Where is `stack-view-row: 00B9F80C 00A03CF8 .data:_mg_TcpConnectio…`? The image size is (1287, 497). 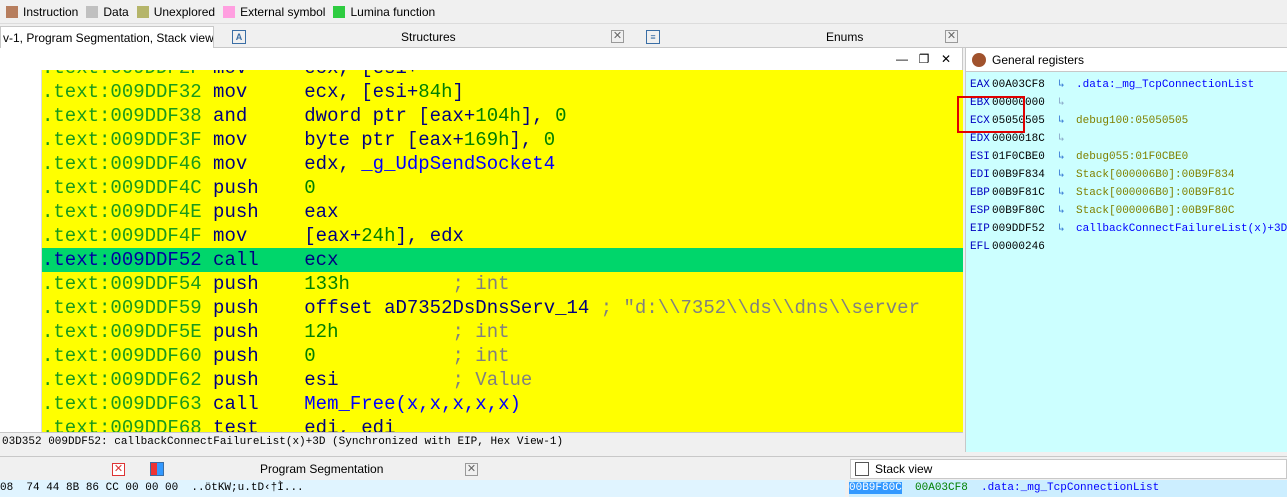
stack-view-row: 00B9F80C 00A03CF8 .data:_mg_TcpConnectio… is located at coordinates (1068, 488).